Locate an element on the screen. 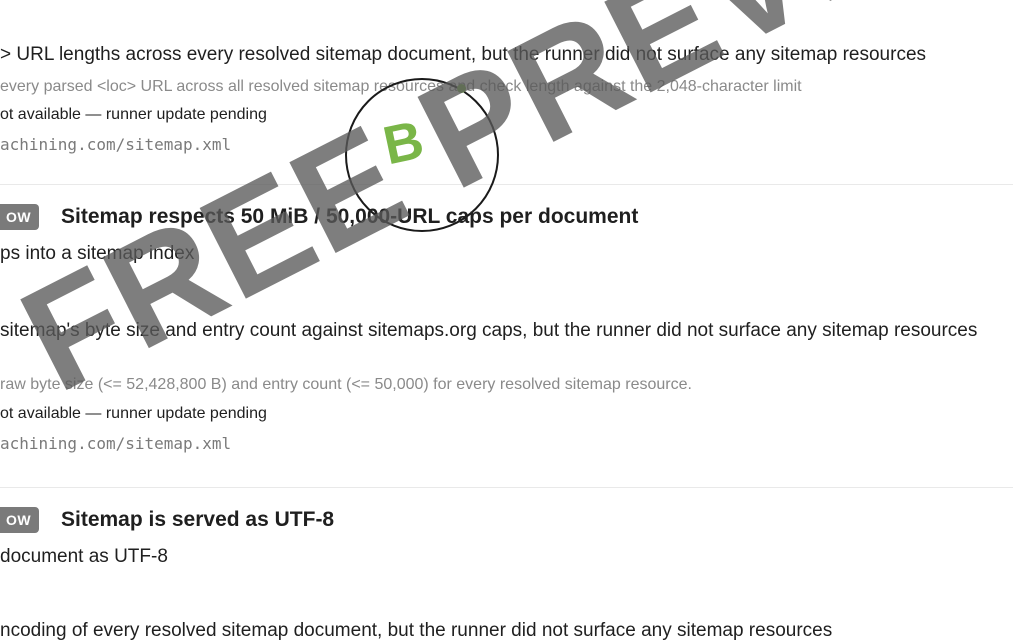 This screenshot has width=1013, height=642. check-subtitle: document as UTF-8 is located at coordinates (84, 556).